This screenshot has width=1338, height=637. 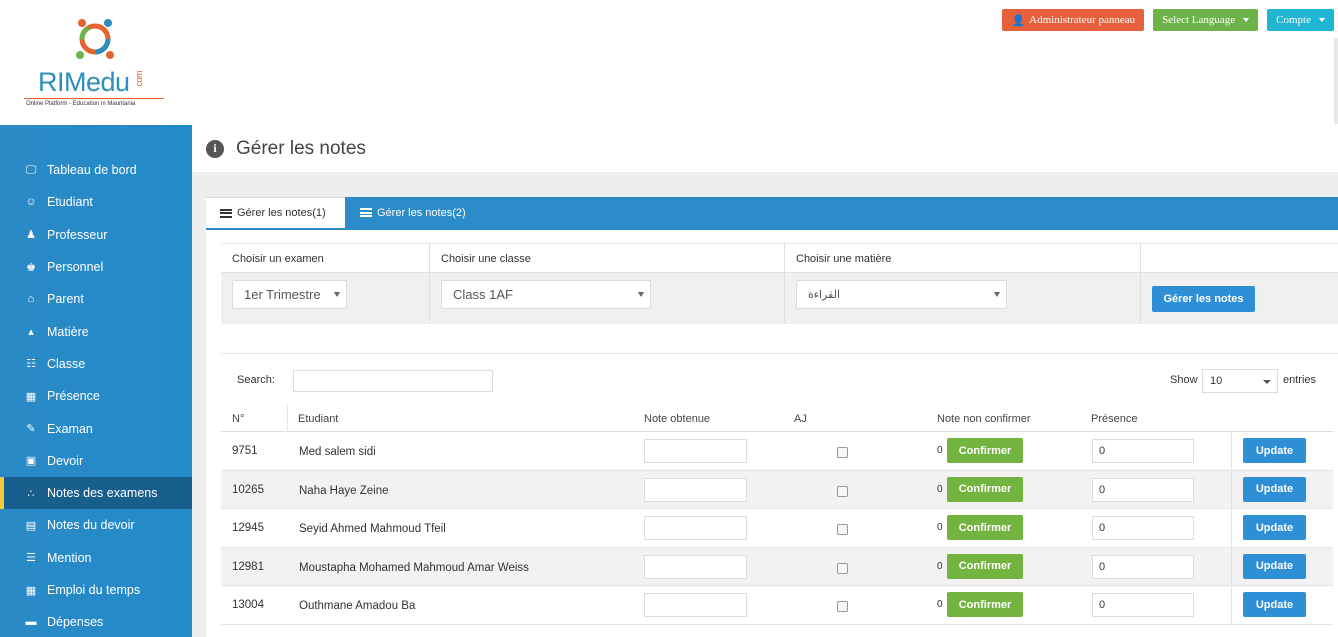 I want to click on staff-icon: ♚, so click(x=31, y=267).